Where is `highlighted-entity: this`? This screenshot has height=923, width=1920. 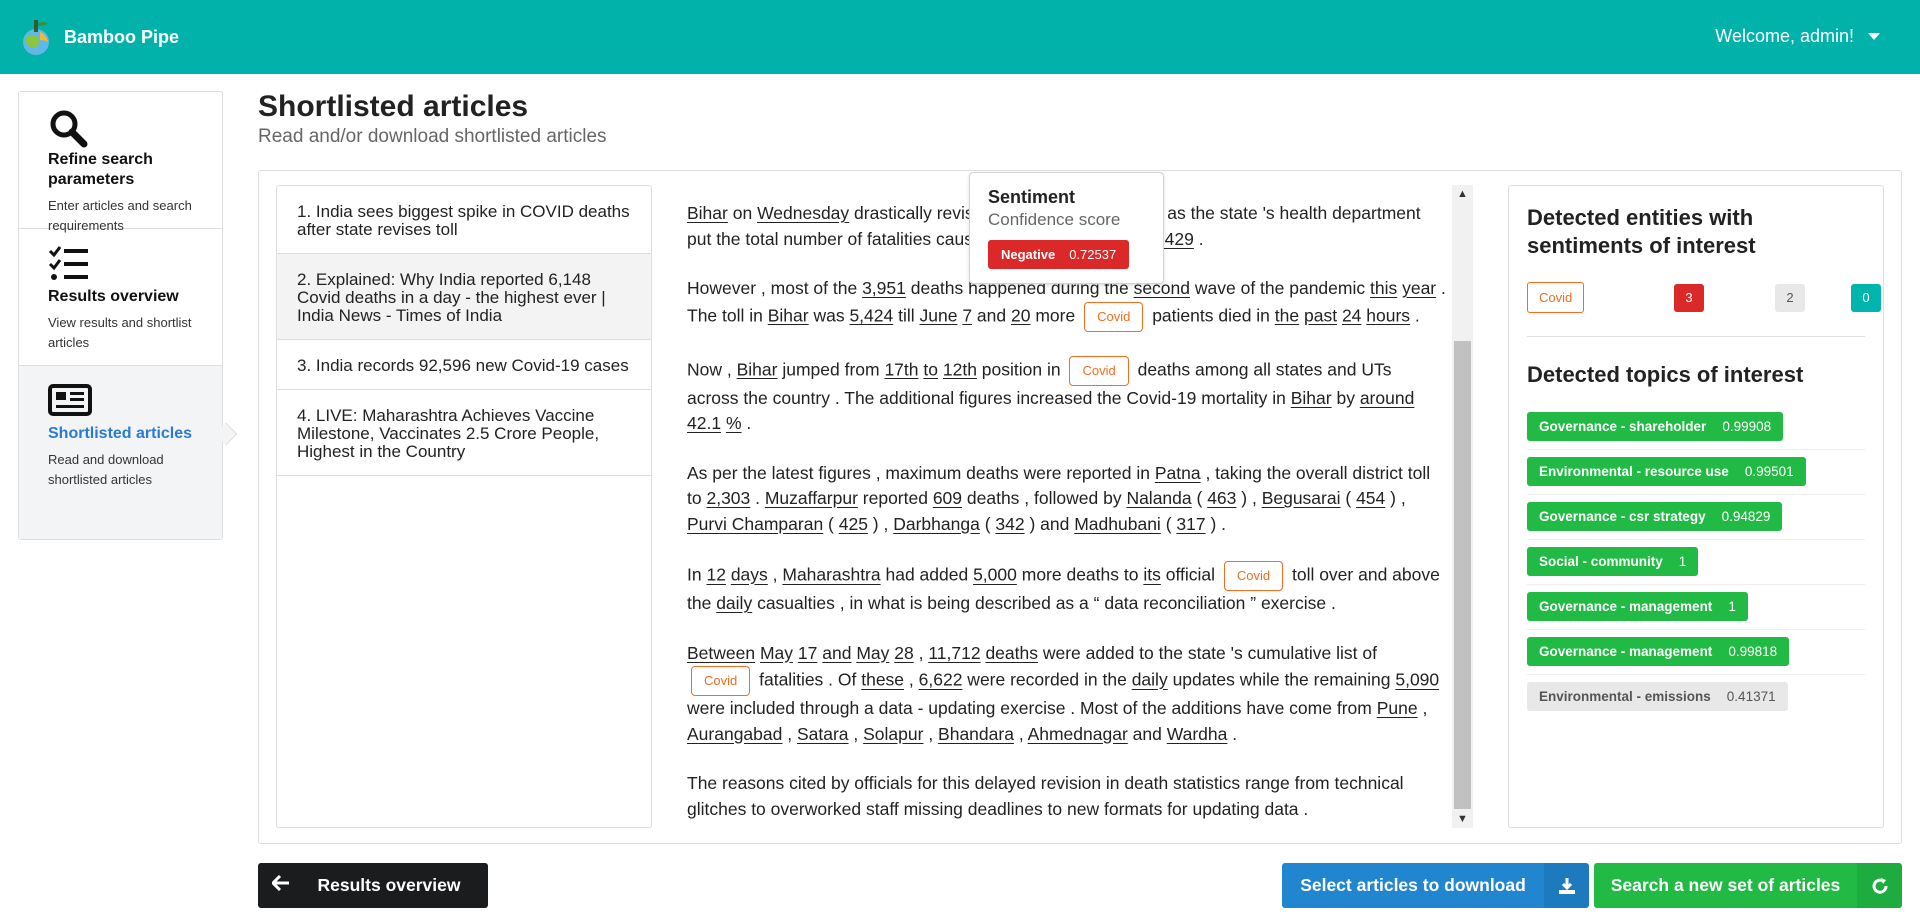 highlighted-entity: this is located at coordinates (1383, 288).